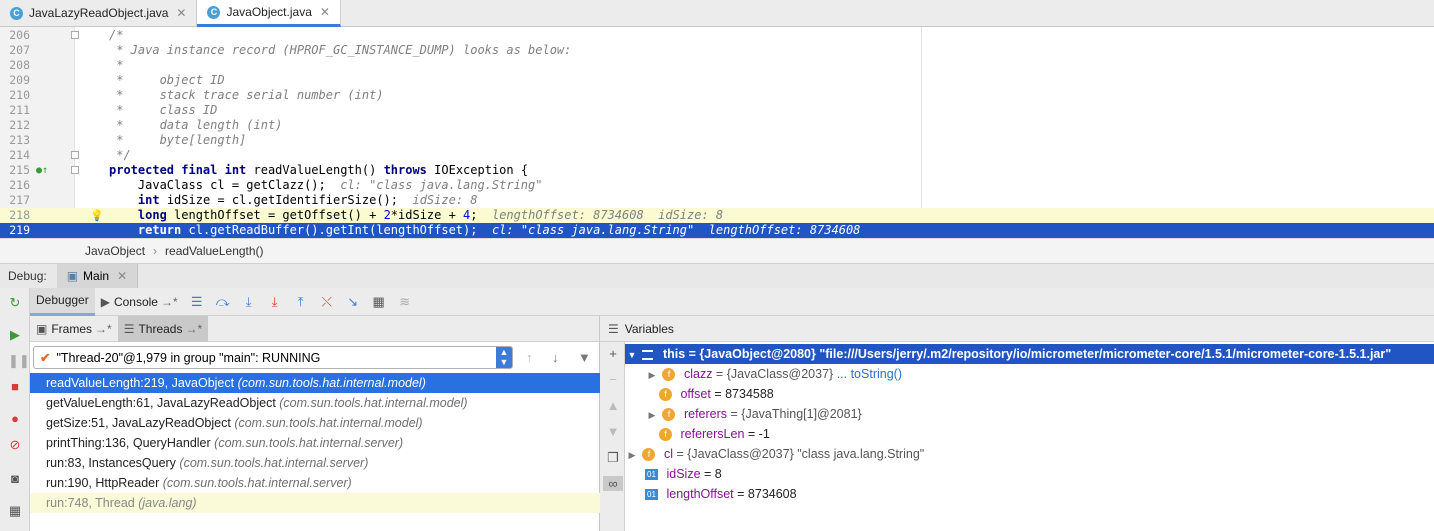 Image resolution: width=1434 pixels, height=531 pixels. Describe the element at coordinates (246, 95) in the screenshot. I see `code-text: * stack trace serial number (int)` at that location.